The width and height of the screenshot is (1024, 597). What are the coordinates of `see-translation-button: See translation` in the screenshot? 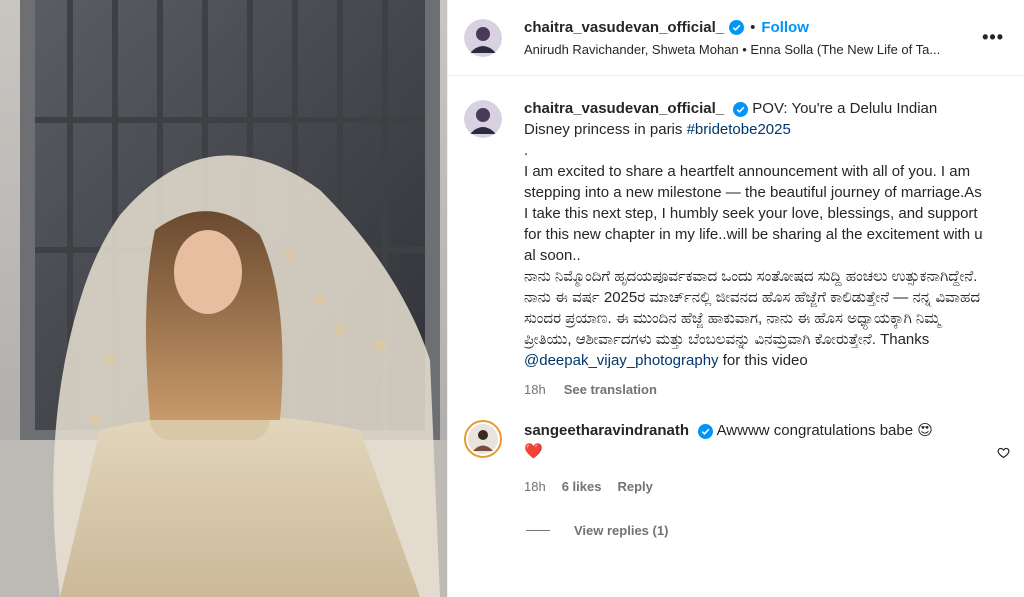 It's located at (610, 389).